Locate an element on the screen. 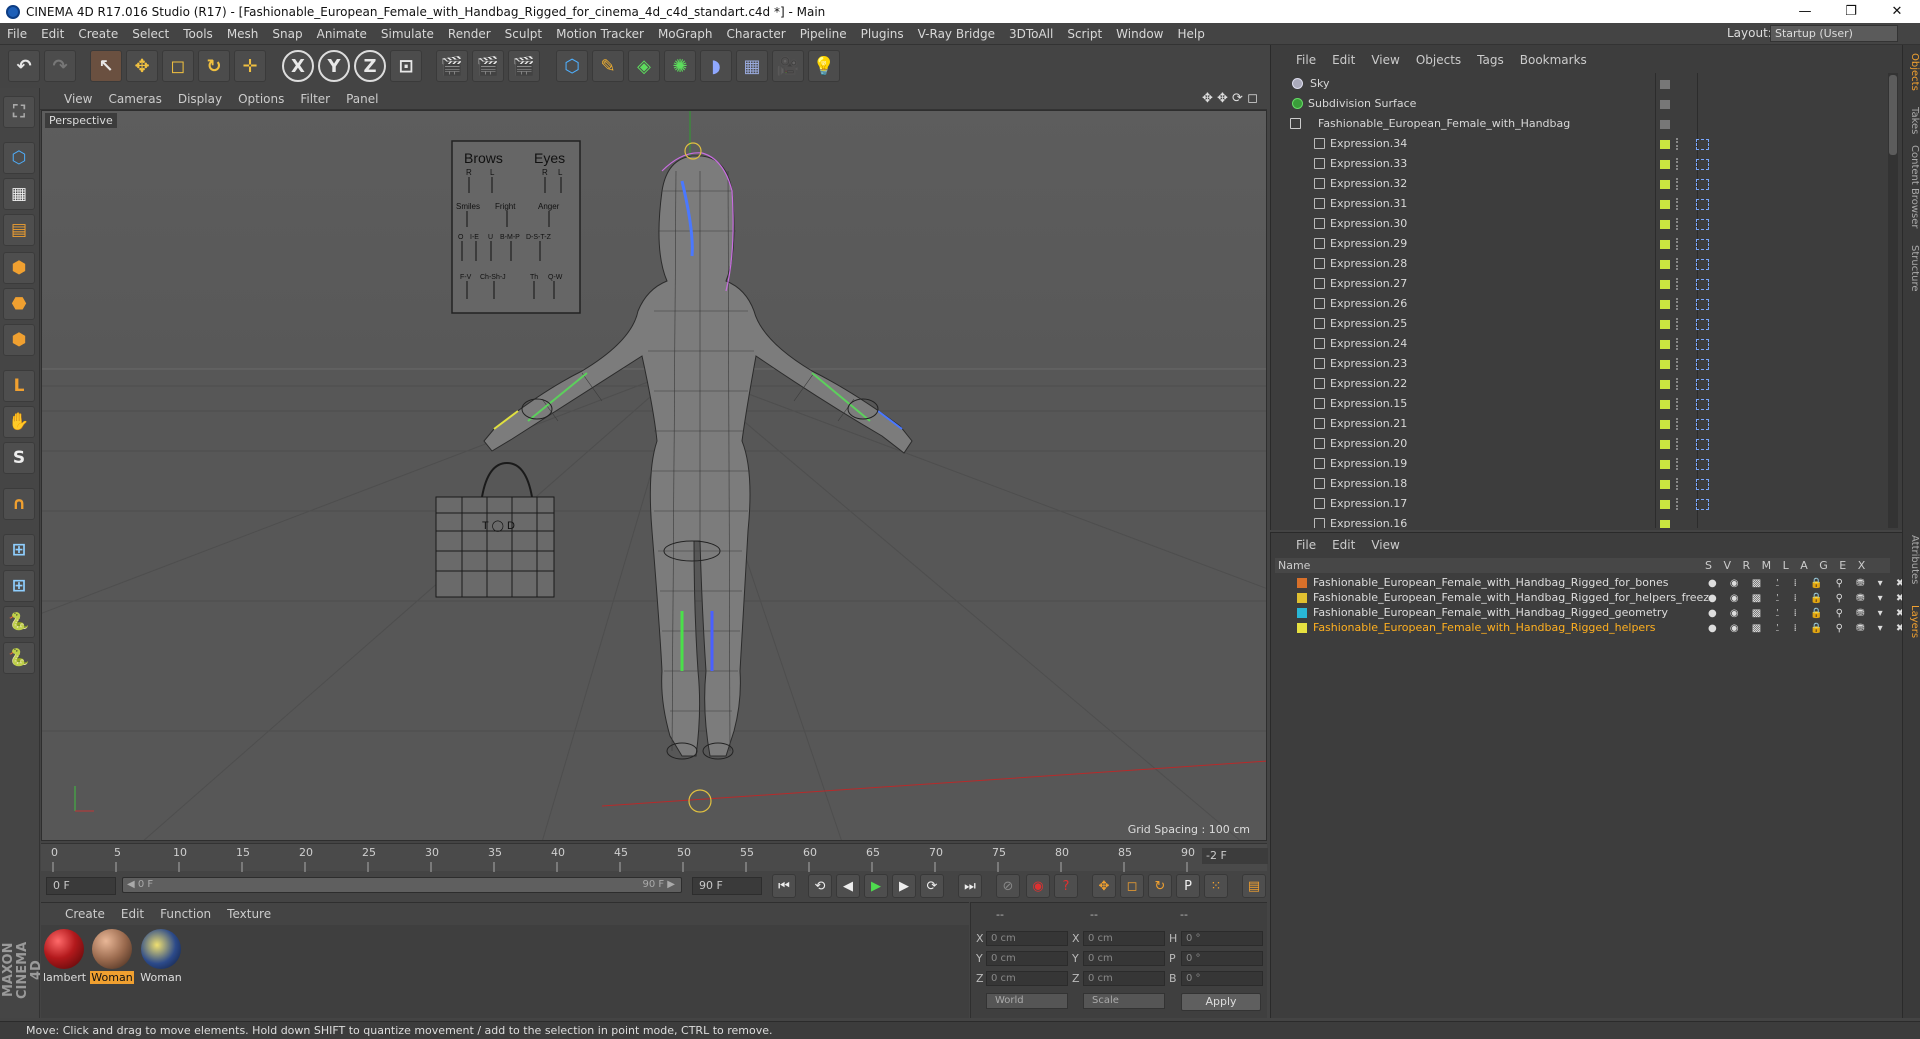 Image resolution: width=1920 pixels, height=1039 pixels. menu-script: Script is located at coordinates (1084, 34).